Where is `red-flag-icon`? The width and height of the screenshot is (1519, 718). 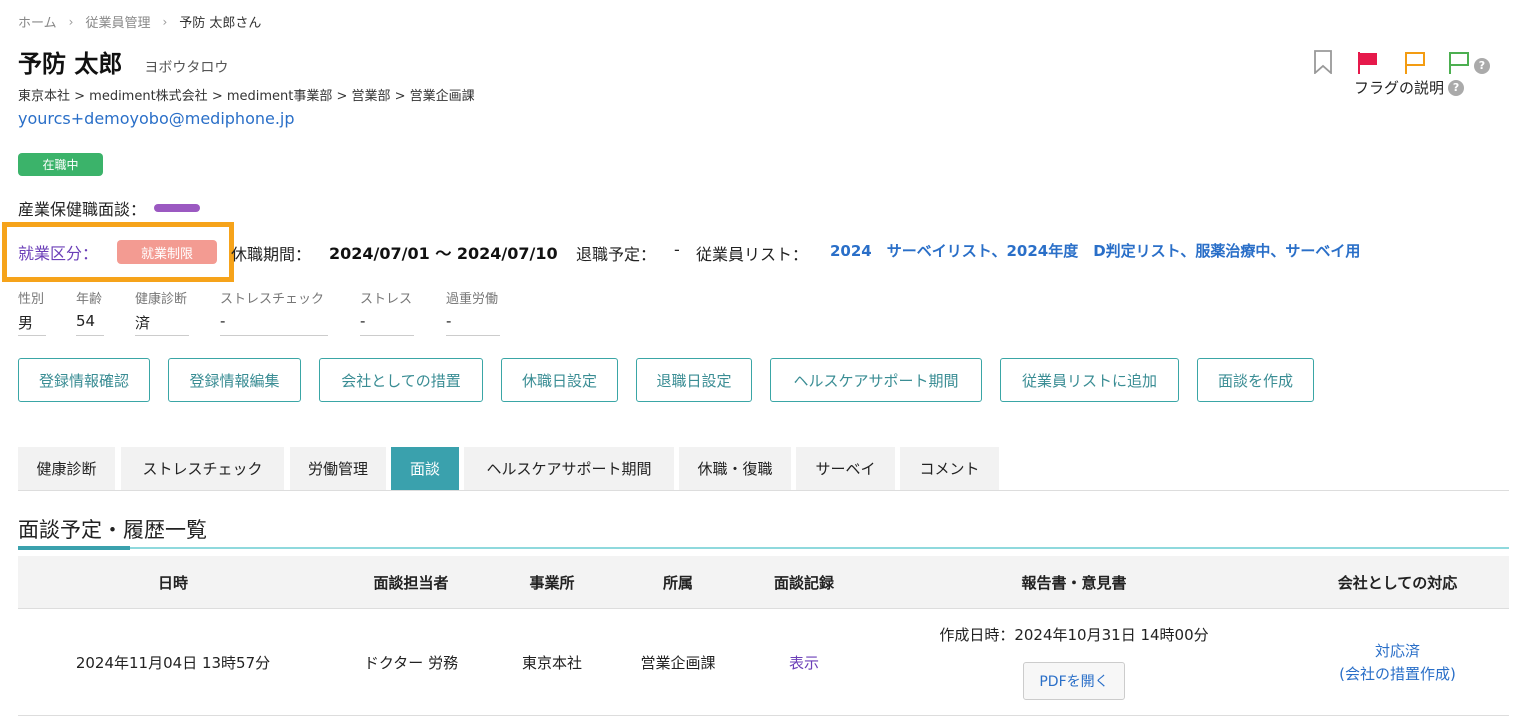
red-flag-icon is located at coordinates (1368, 65).